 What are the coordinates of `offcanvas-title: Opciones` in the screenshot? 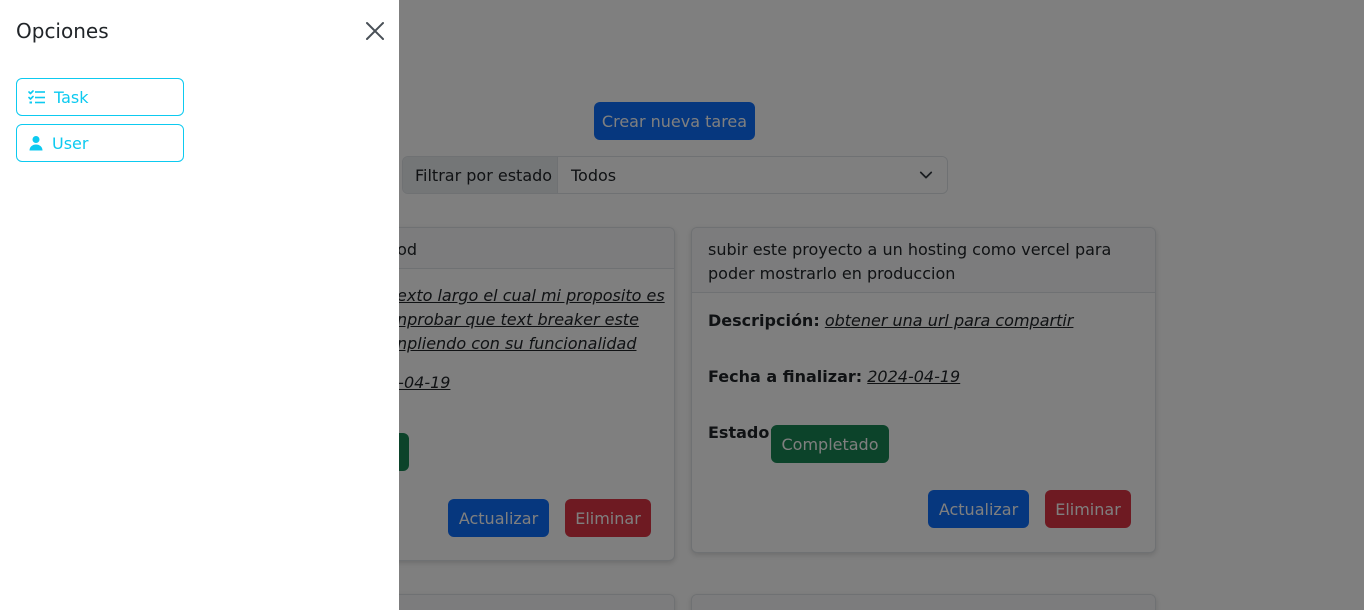 It's located at (62, 31).